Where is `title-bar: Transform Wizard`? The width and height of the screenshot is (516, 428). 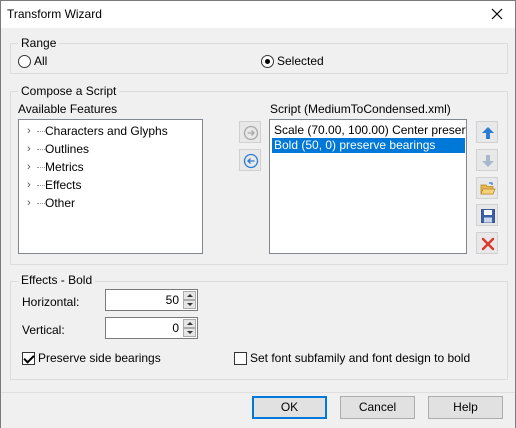
title-bar: Transform Wizard is located at coordinates (258, 14).